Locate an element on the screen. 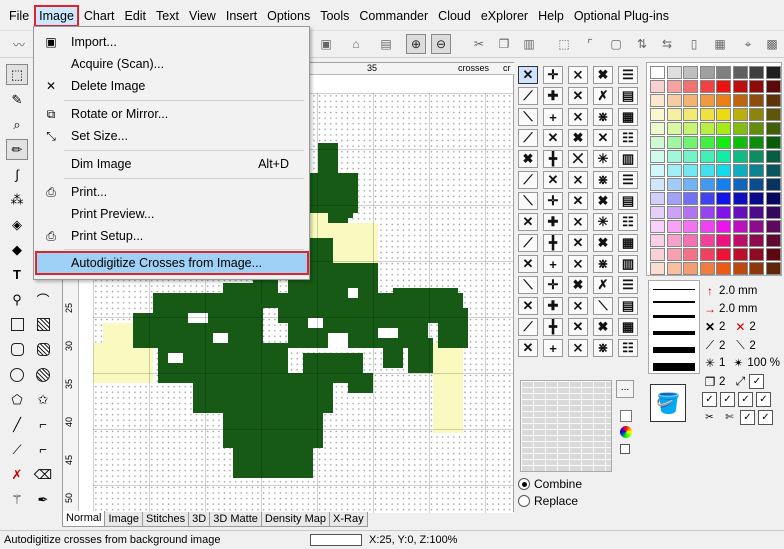 The image size is (784, 549). ellipse-tool-icon is located at coordinates (17, 374).